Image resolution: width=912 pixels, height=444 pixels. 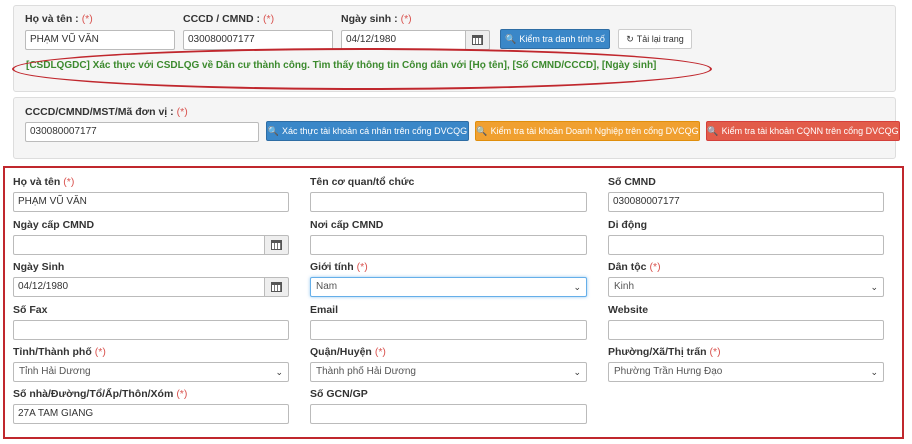 What do you see at coordinates (555, 39) in the screenshot?
I see `verify-identity-button: 🔍 Kiểm tra danh tính số` at bounding box center [555, 39].